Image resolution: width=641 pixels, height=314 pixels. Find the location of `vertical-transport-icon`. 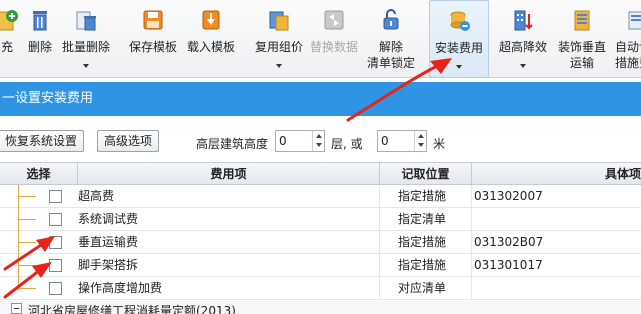

vertical-transport-icon is located at coordinates (582, 20).